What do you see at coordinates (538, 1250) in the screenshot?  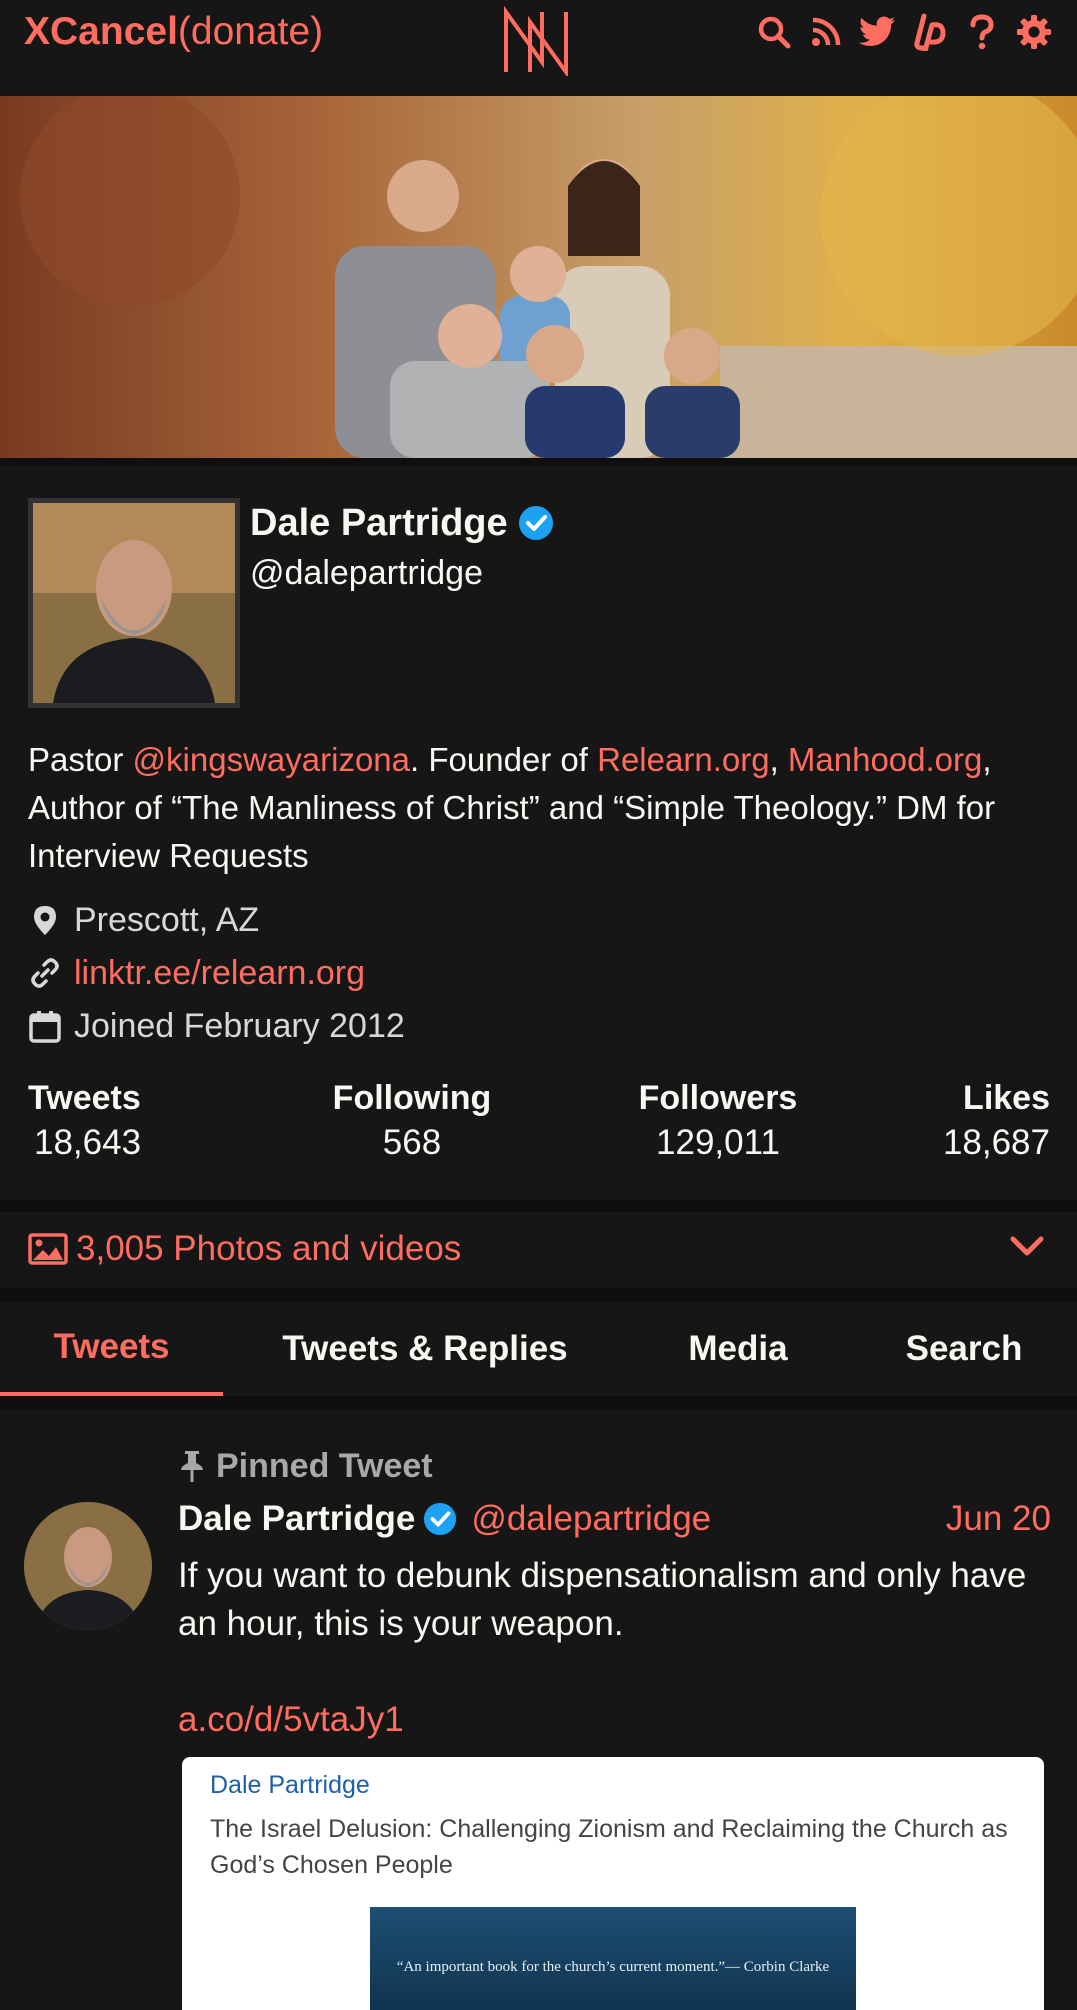 I see `photo-rail: 3,005 Photos and videos` at bounding box center [538, 1250].